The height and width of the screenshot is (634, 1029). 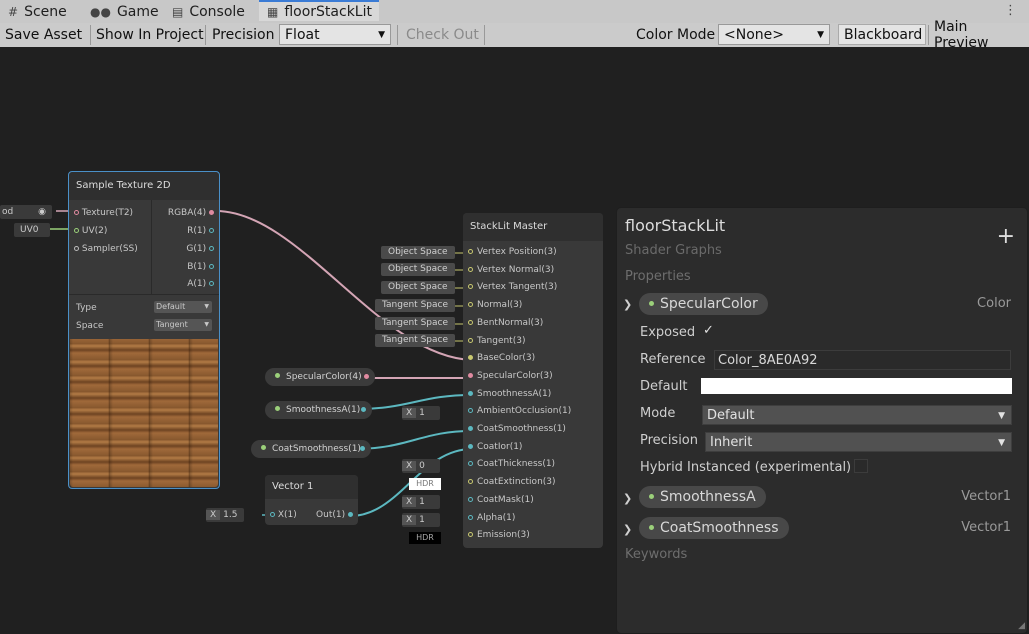 What do you see at coordinates (858, 442) in the screenshot?
I see `precision-dropdown: Inherit ▼` at bounding box center [858, 442].